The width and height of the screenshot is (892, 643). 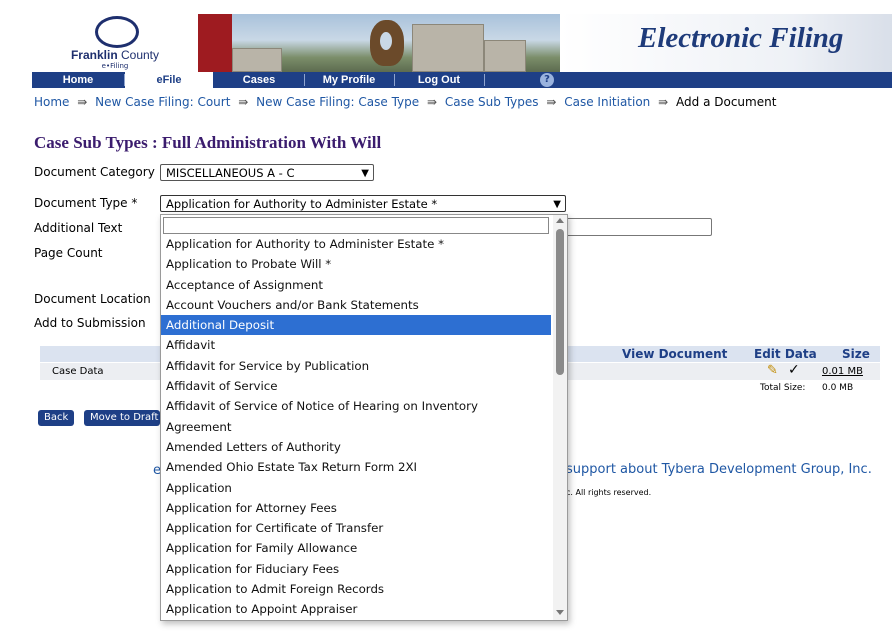 I want to click on dropdown-scrollbar, so click(x=560, y=417).